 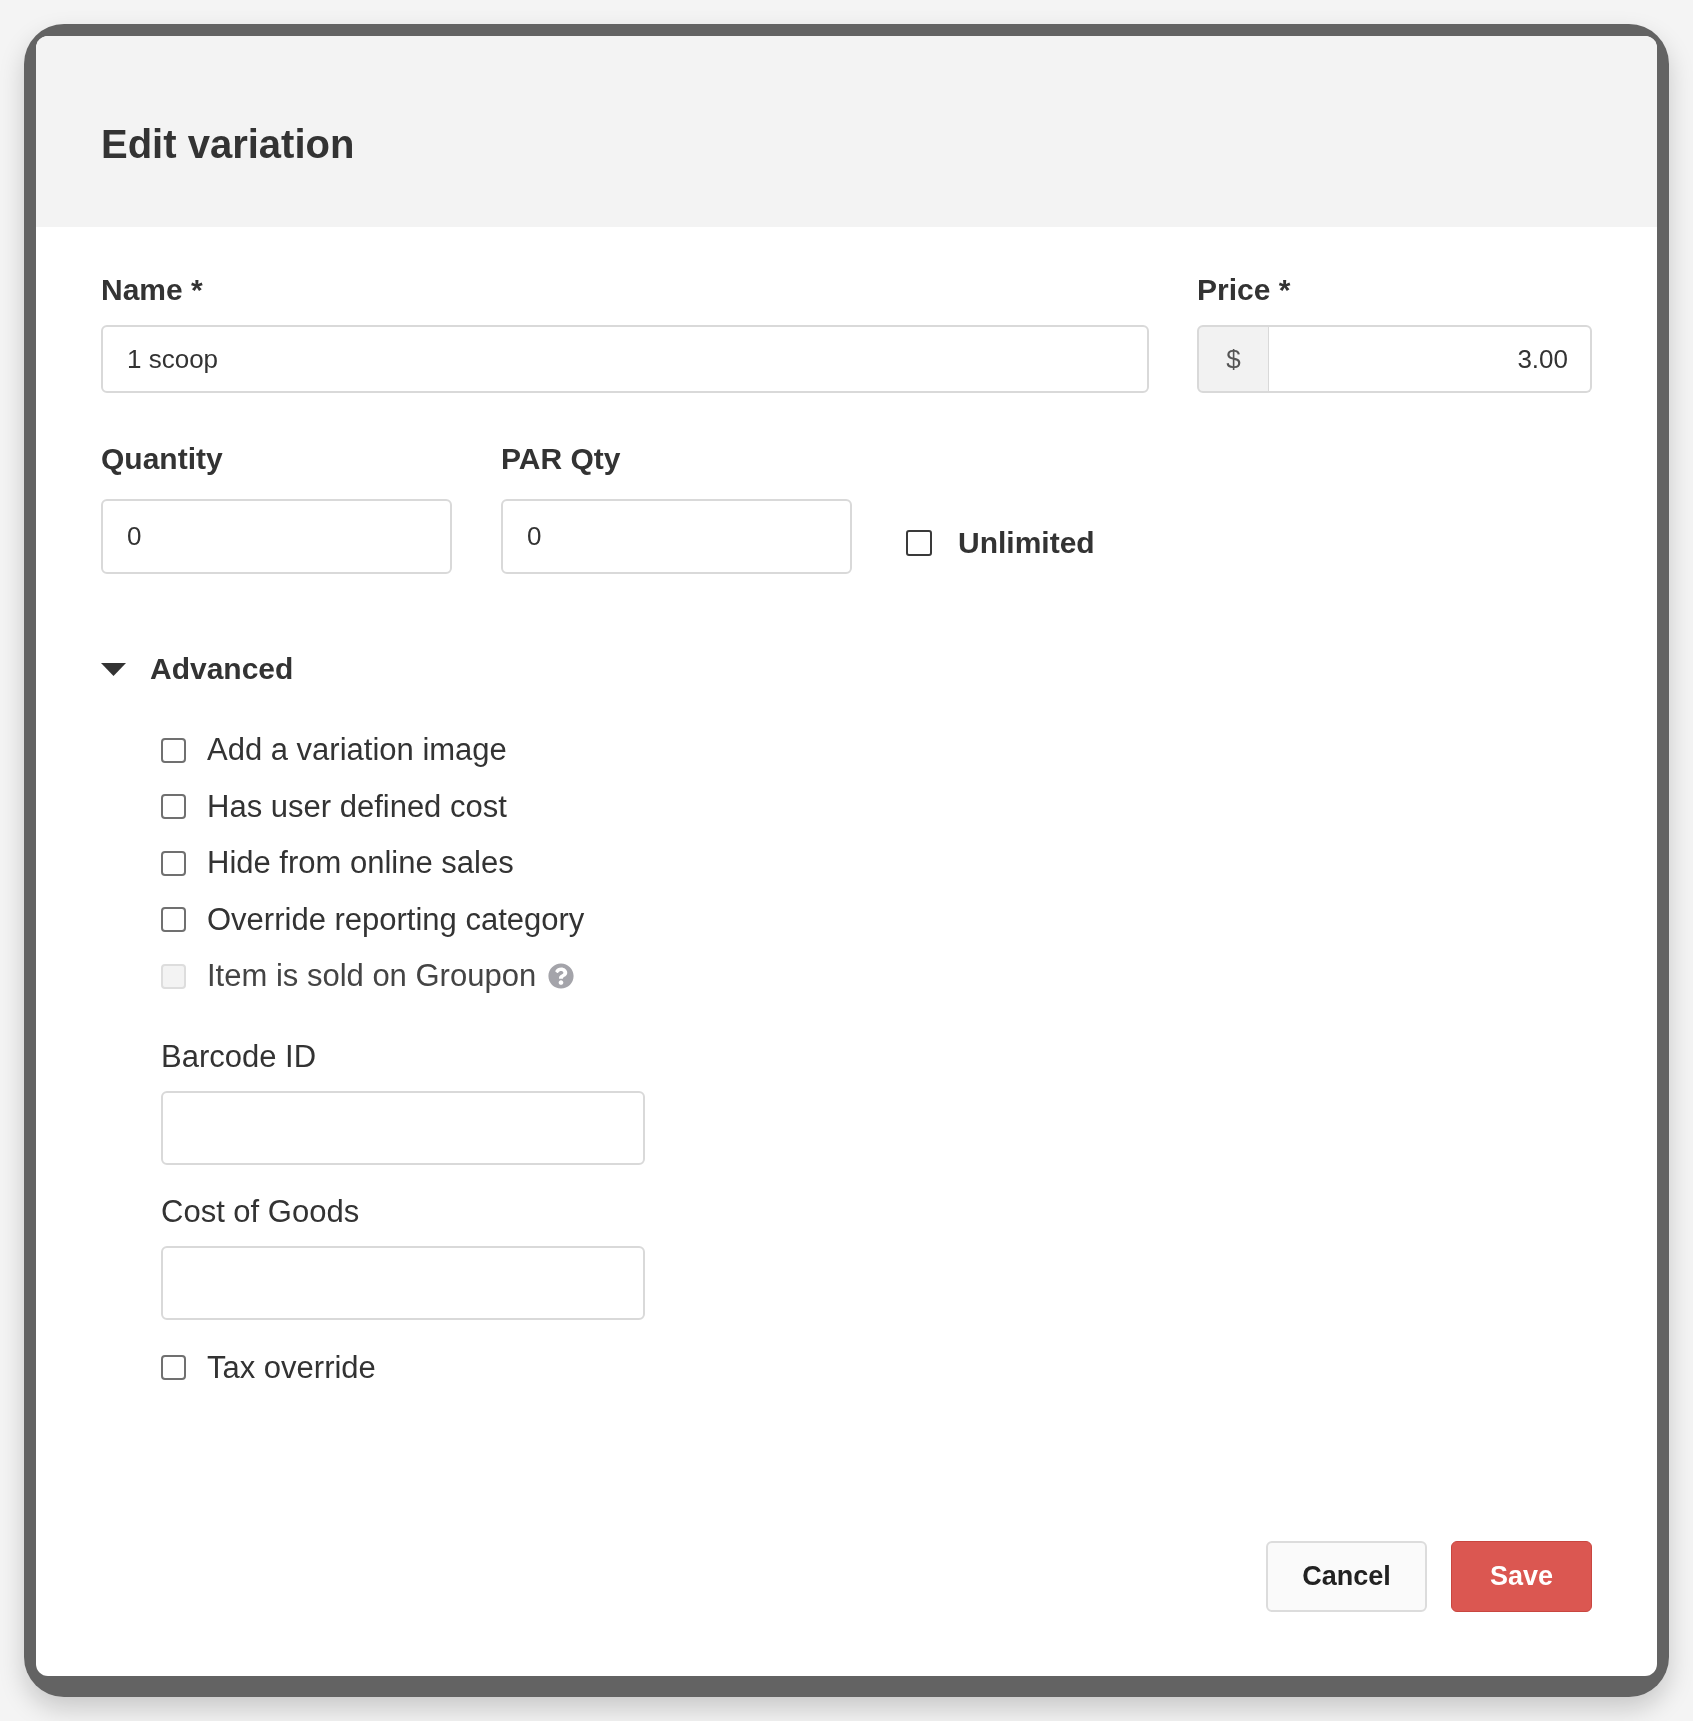 I want to click on field-label: PAR Qty, so click(x=561, y=459).